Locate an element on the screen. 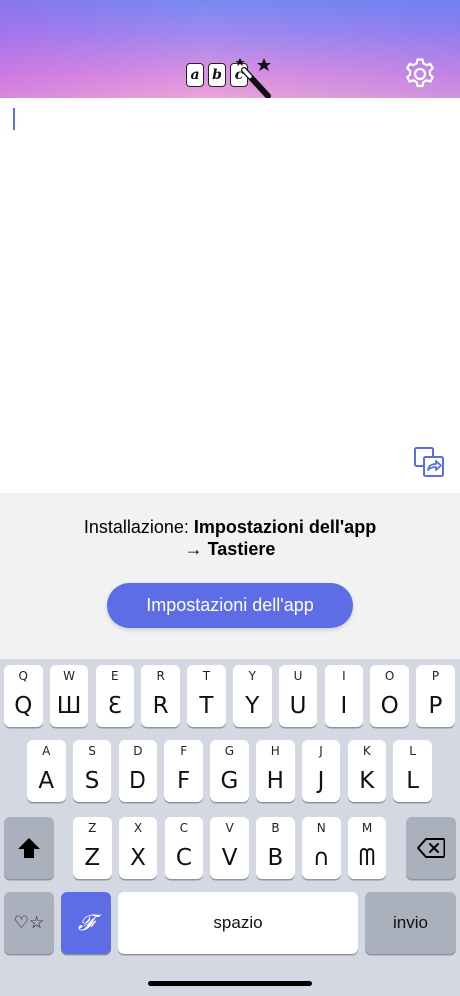 The width and height of the screenshot is (460, 996). return-key: invio is located at coordinates (410, 923).